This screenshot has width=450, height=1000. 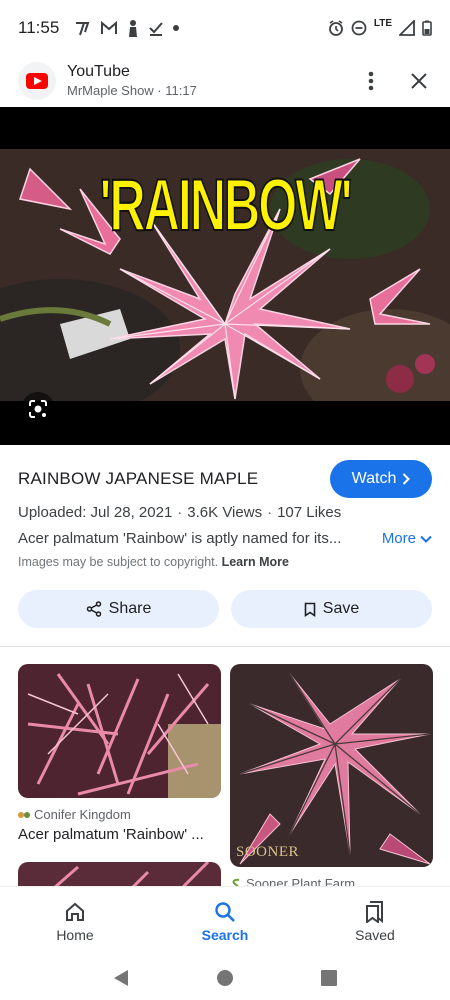 I want to click on watch-label: Watch, so click(x=374, y=478).